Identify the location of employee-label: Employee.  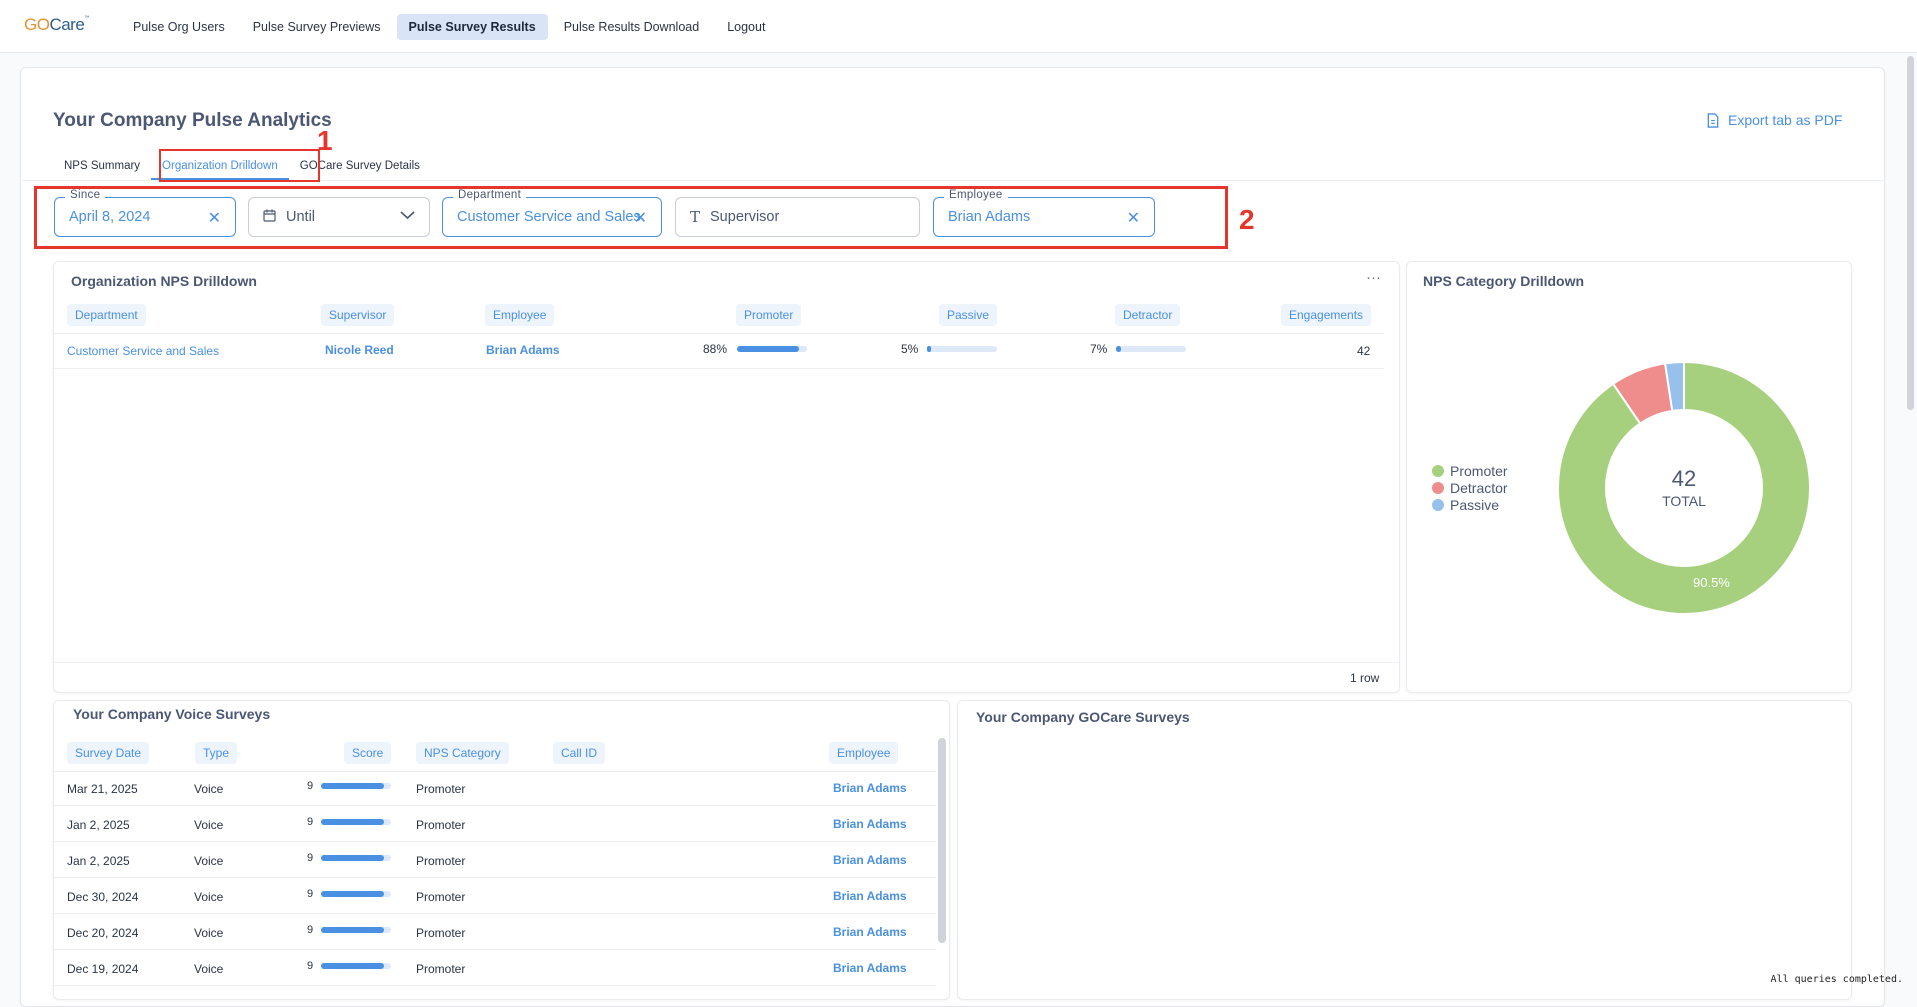
(976, 195).